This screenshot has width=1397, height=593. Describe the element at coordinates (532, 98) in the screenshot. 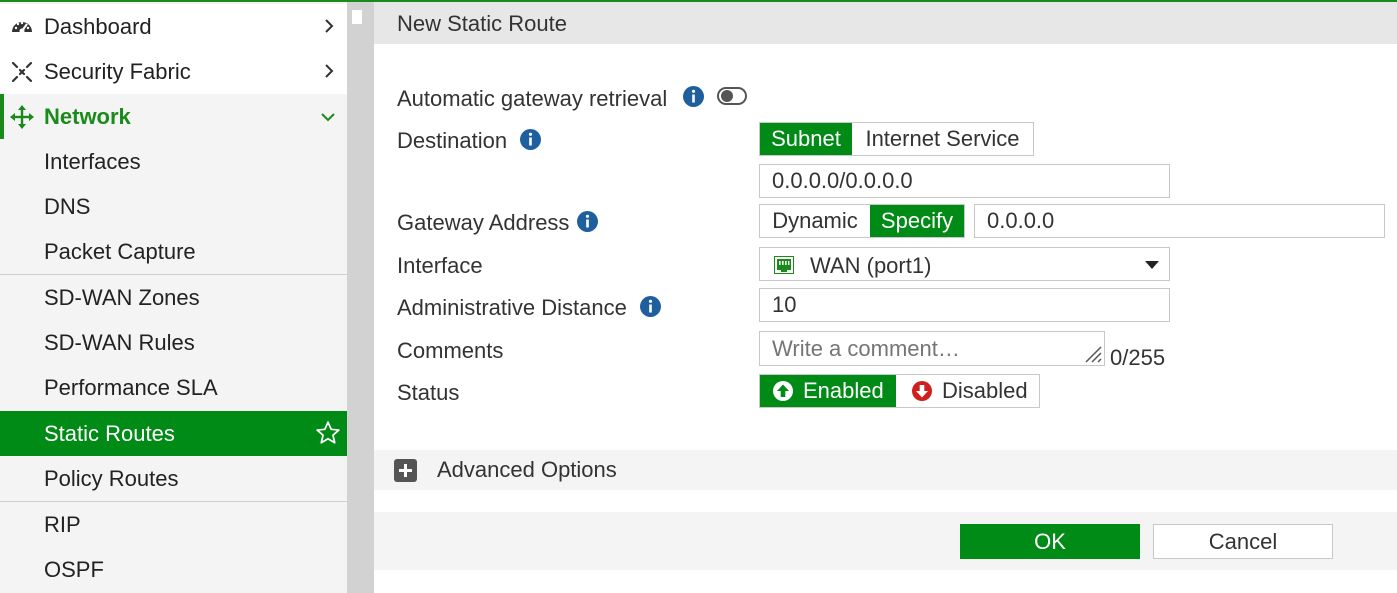

I see `auto-gateway-label: Automatic gateway retrieval` at that location.